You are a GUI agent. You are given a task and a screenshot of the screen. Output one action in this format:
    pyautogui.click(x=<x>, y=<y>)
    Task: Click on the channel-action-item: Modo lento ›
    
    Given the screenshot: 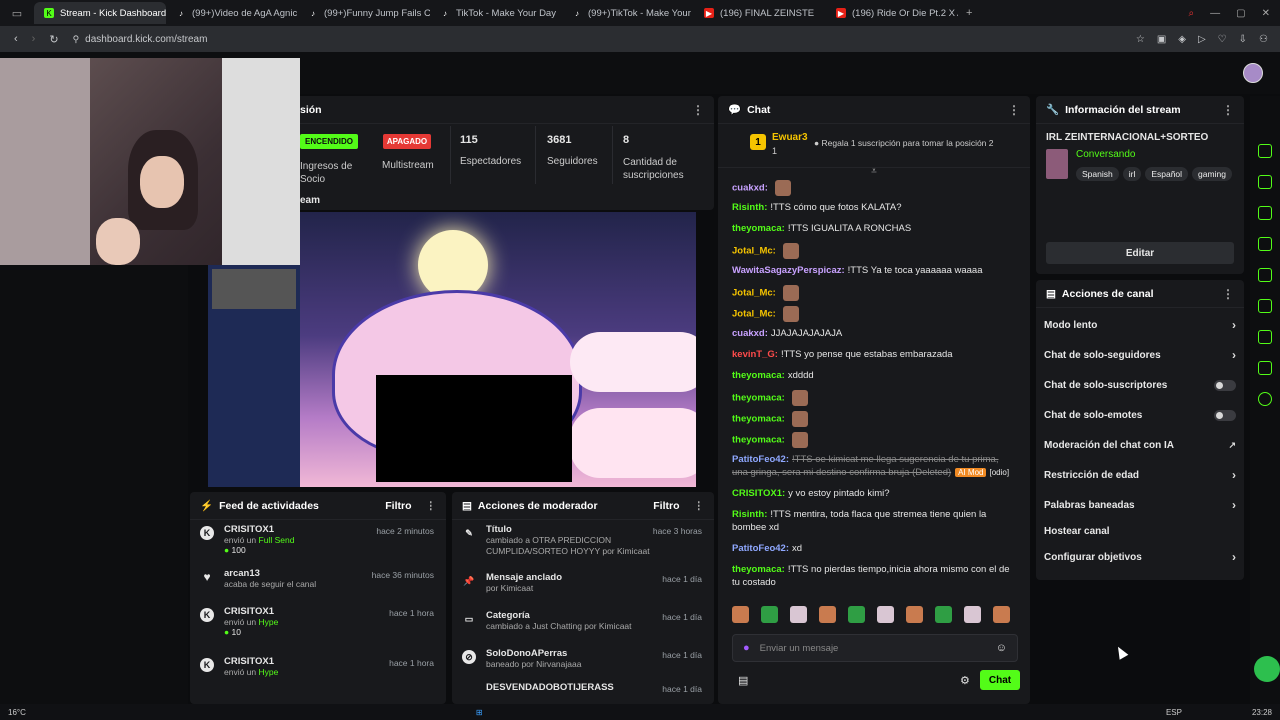 What is the action you would take?
    pyautogui.click(x=1140, y=325)
    